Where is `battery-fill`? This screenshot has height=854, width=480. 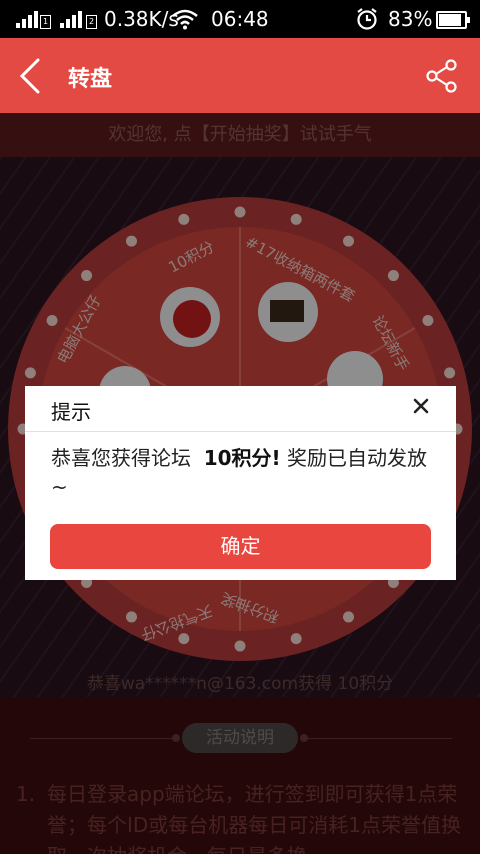 battery-fill is located at coordinates (450, 20).